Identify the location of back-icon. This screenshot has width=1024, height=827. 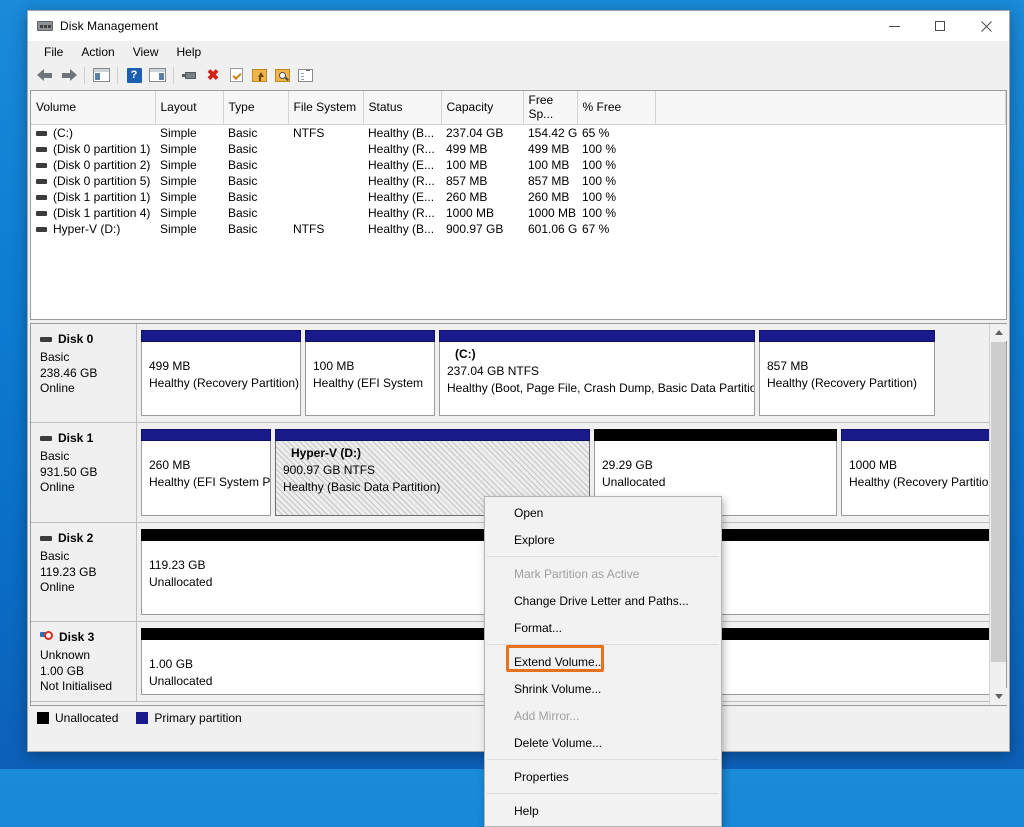
(45, 75).